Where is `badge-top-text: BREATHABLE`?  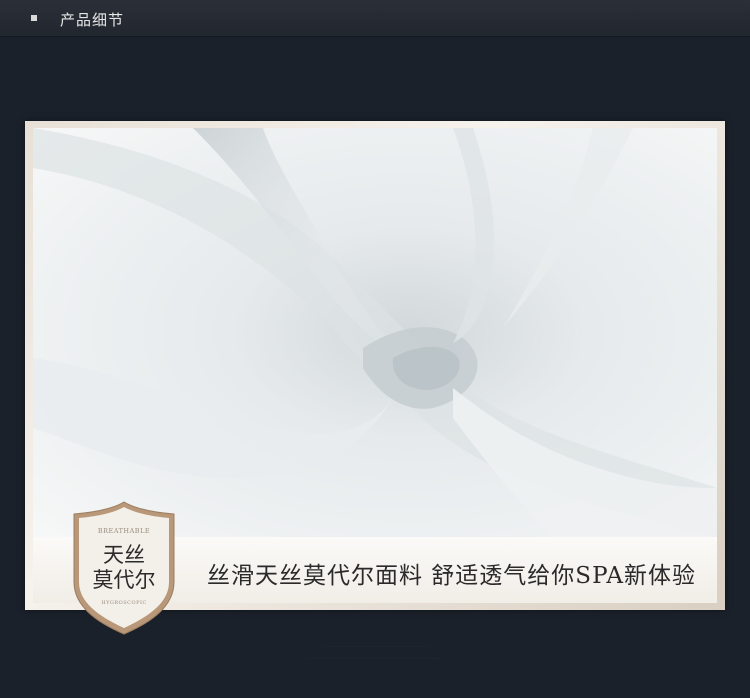
badge-top-text: BREATHABLE is located at coordinates (124, 531).